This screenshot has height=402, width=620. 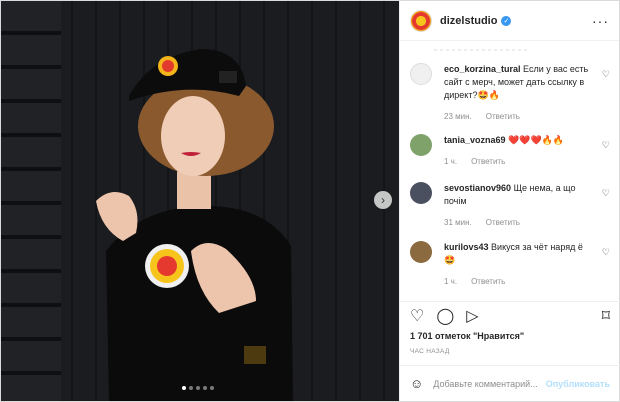 What do you see at coordinates (417, 316) in the screenshot?
I see `like-icon: ♡` at bounding box center [417, 316].